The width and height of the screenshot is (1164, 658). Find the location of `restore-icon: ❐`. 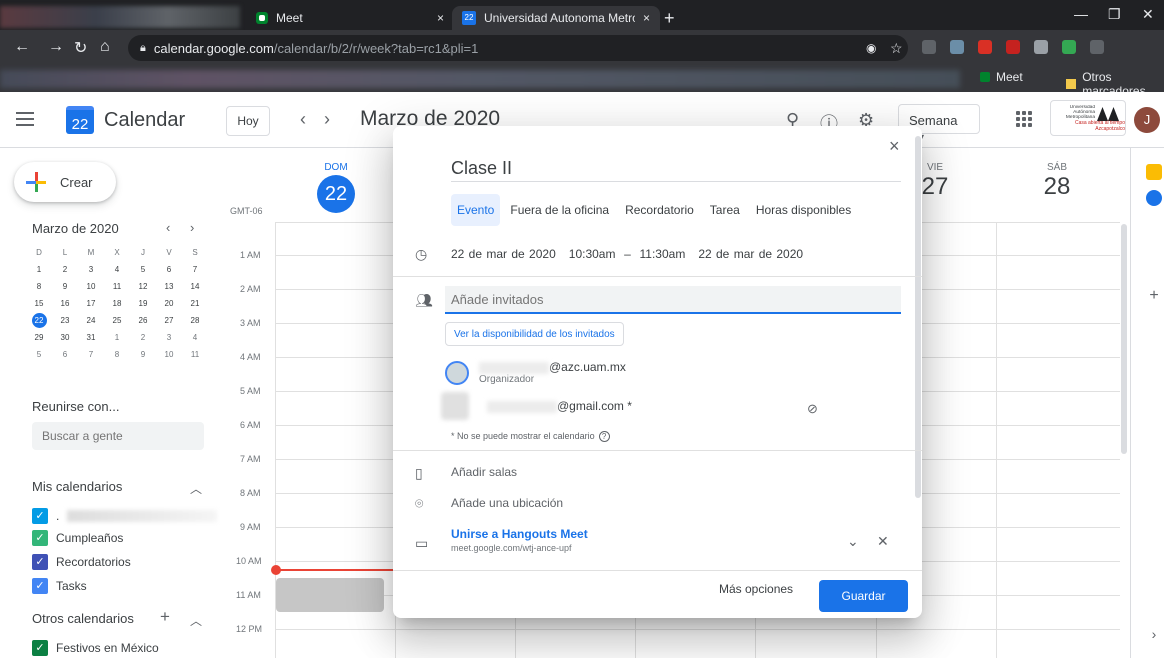

restore-icon: ❐ is located at coordinates (1114, 14).